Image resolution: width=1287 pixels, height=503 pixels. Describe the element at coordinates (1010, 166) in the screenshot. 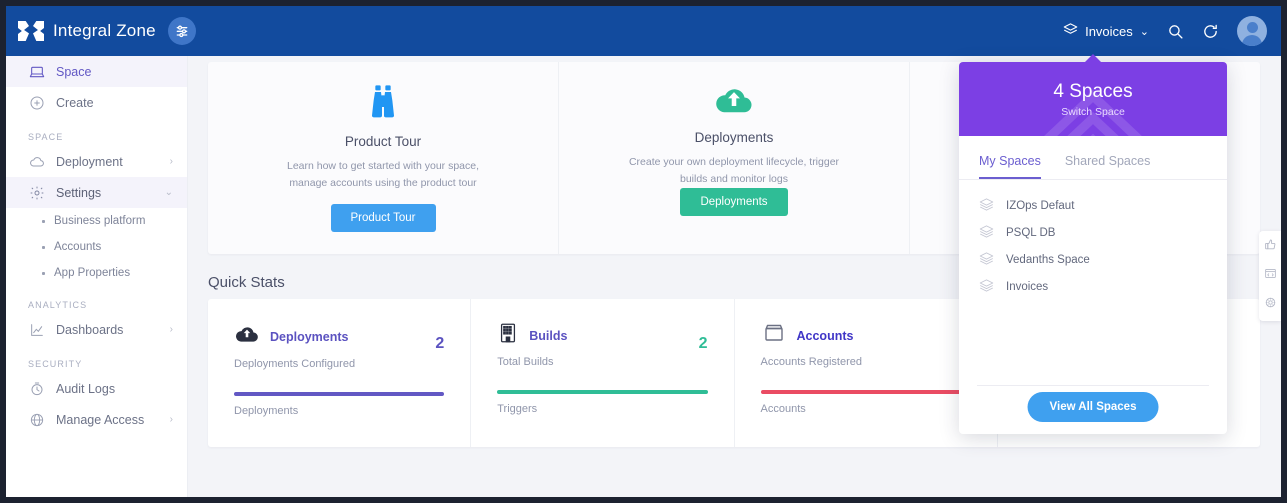

I see `tab-my-spaces: My Spaces` at that location.